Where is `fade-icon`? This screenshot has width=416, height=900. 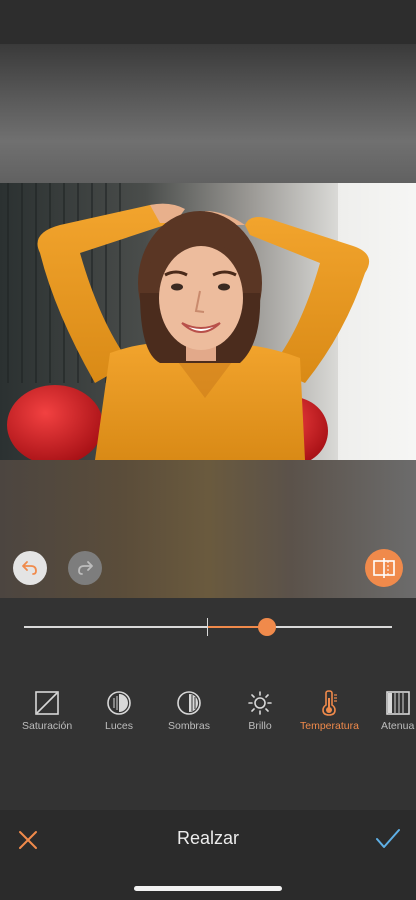 fade-icon is located at coordinates (397, 703).